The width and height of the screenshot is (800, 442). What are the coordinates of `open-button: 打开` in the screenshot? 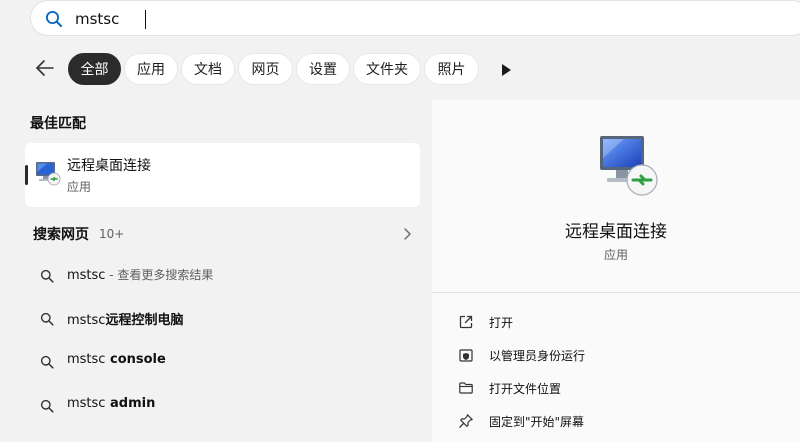 It's located at (618, 322).